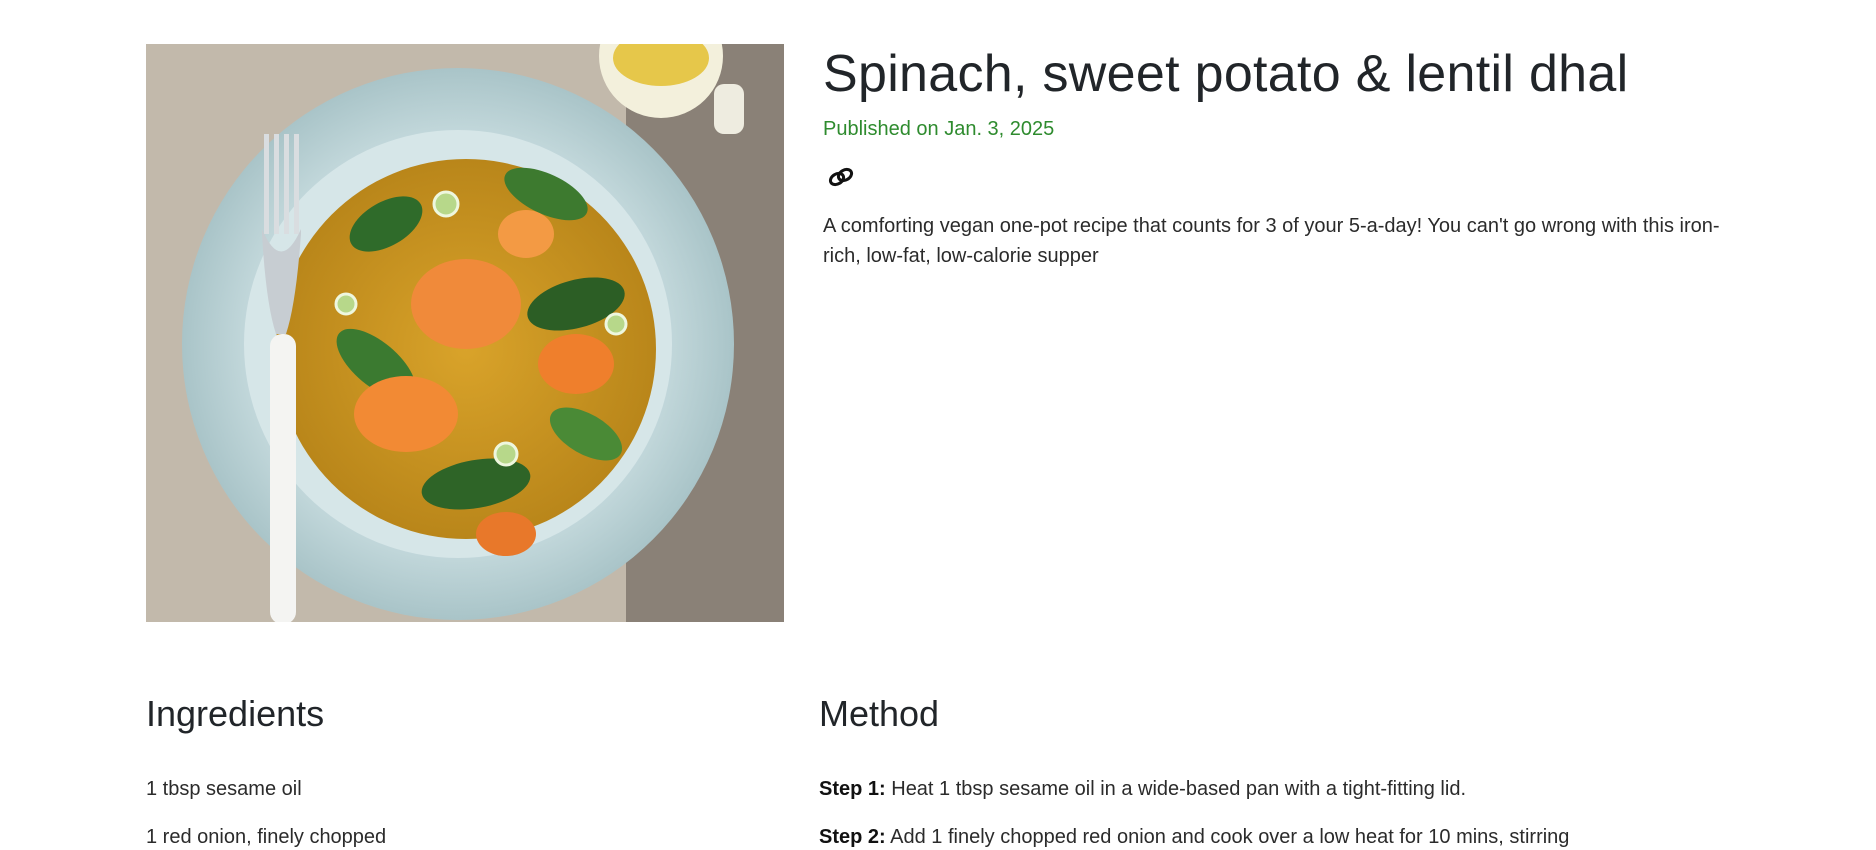  I want to click on ingredient-item: 1 tbsp sesame oil, so click(224, 789).